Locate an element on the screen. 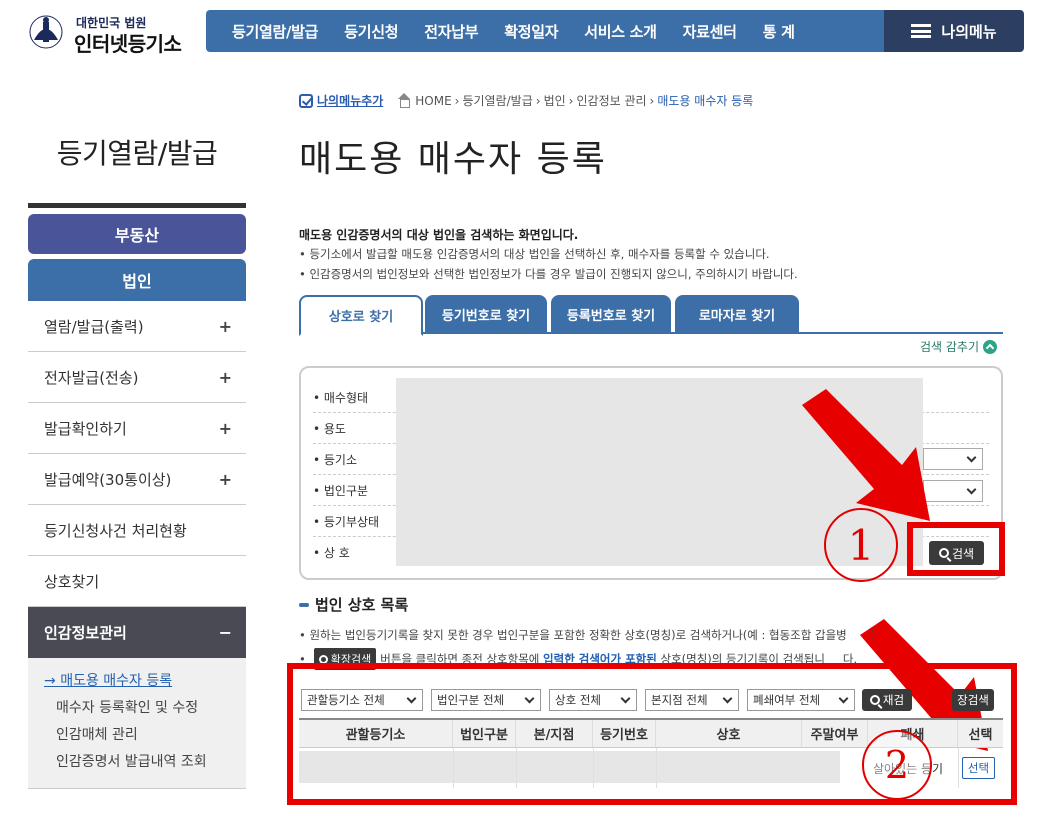 Image resolution: width=1043 pixels, height=824 pixels. nav-statistics: 통 계 is located at coordinates (779, 31).